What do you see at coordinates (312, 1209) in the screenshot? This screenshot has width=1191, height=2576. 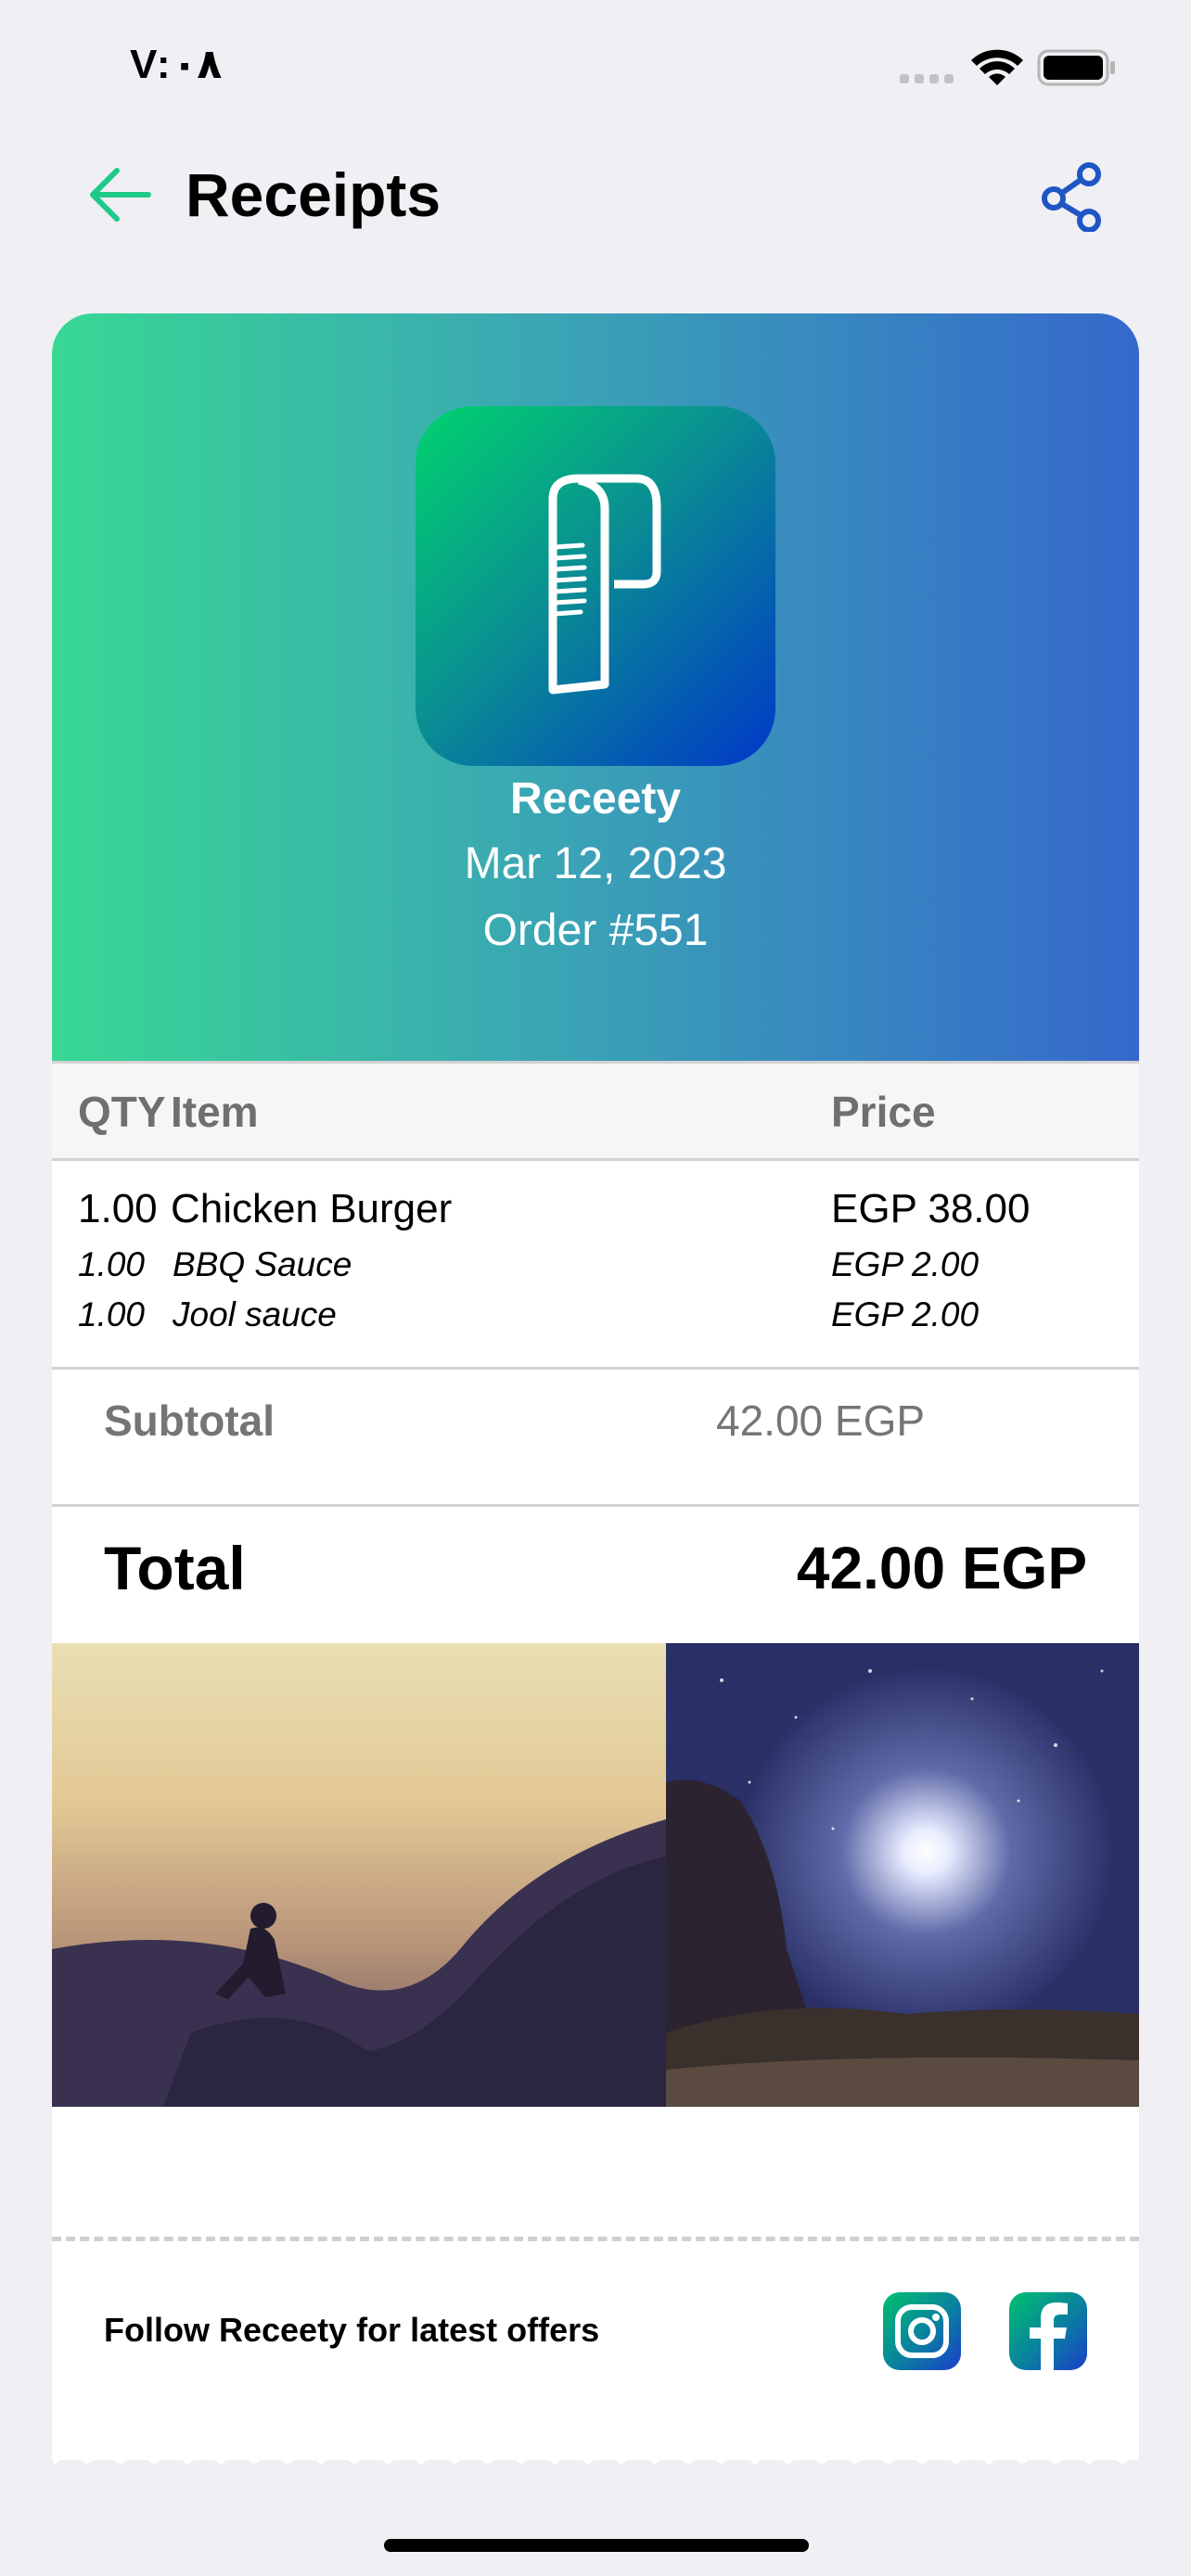 I see `item-name: Chicken Burger` at bounding box center [312, 1209].